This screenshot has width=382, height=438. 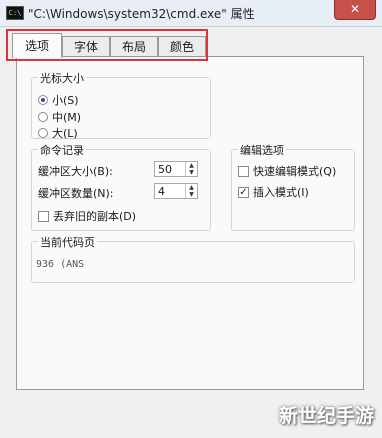 I want to click on quick-edit-checkbox, so click(x=243, y=171).